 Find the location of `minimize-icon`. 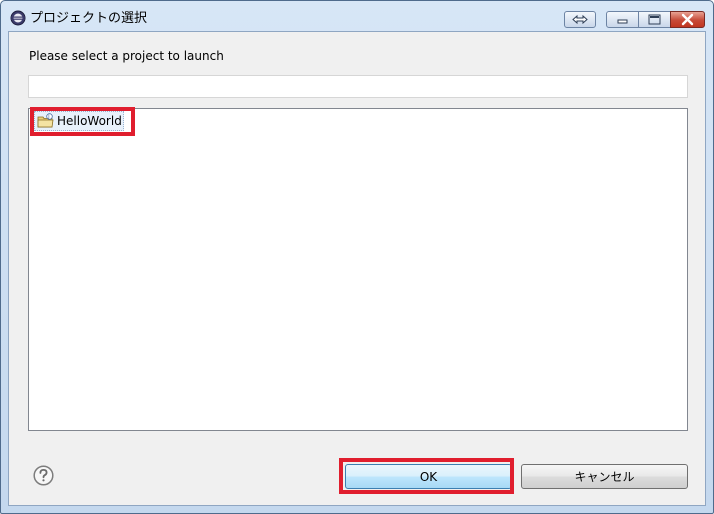

minimize-icon is located at coordinates (622, 21).